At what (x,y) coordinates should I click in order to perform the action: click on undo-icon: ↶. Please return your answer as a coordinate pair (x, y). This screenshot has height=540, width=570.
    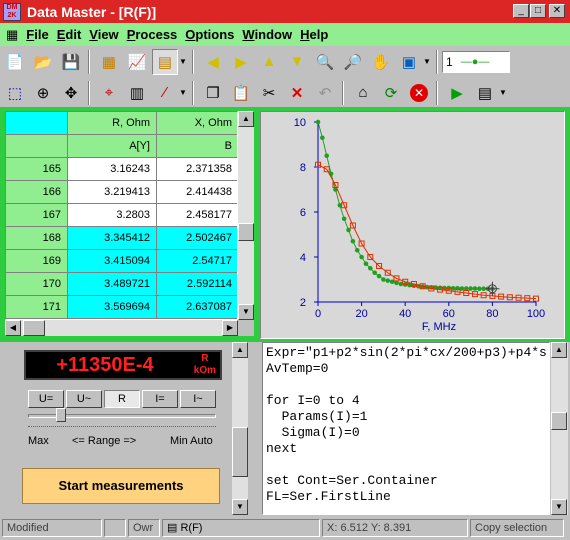
    Looking at the image, I should click on (325, 93).